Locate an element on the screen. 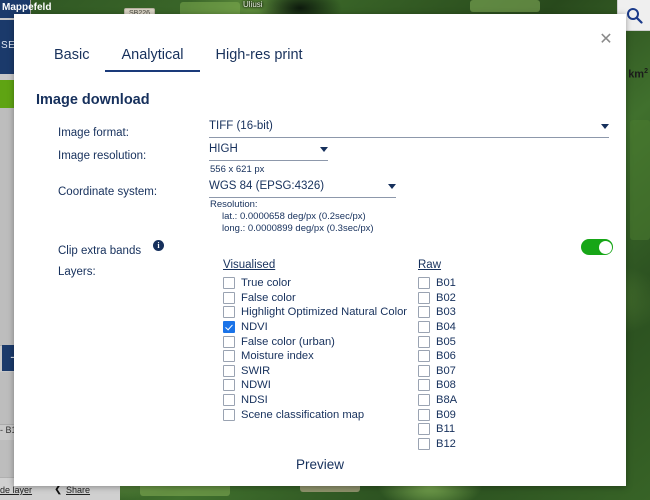 The width and height of the screenshot is (650, 500). visualised-layer-item: Scene classification map is located at coordinates (315, 414).